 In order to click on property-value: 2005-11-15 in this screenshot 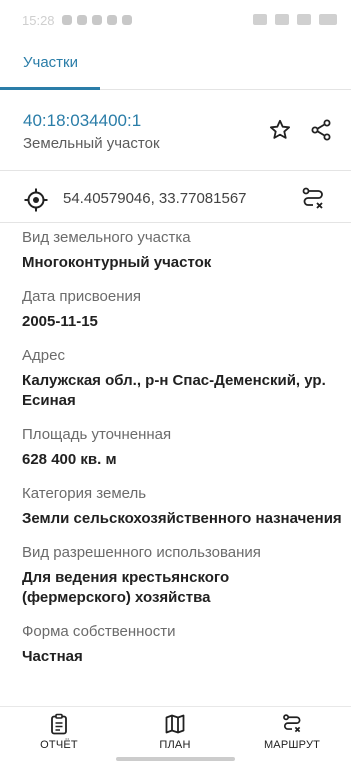, I will do `click(60, 321)`.